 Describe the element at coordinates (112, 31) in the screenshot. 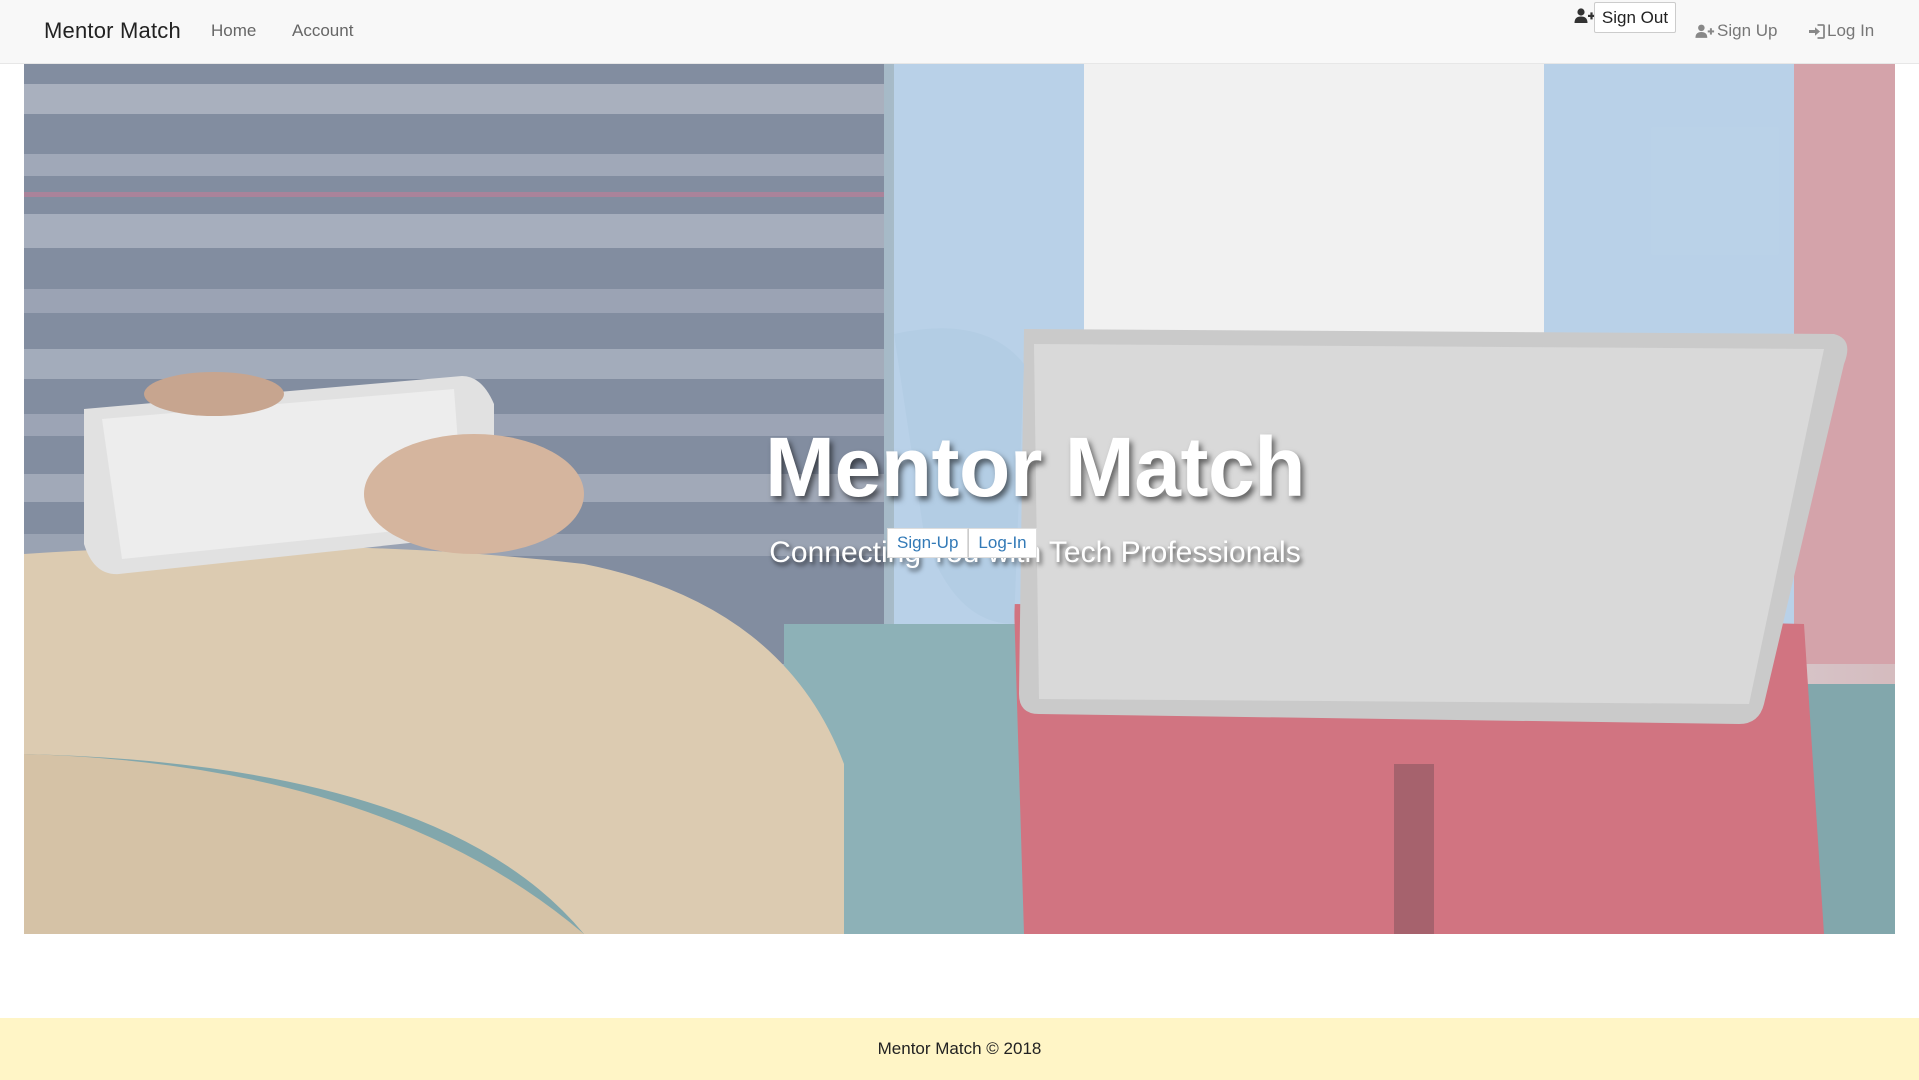

I see `brand-logo: Mentor Match` at that location.